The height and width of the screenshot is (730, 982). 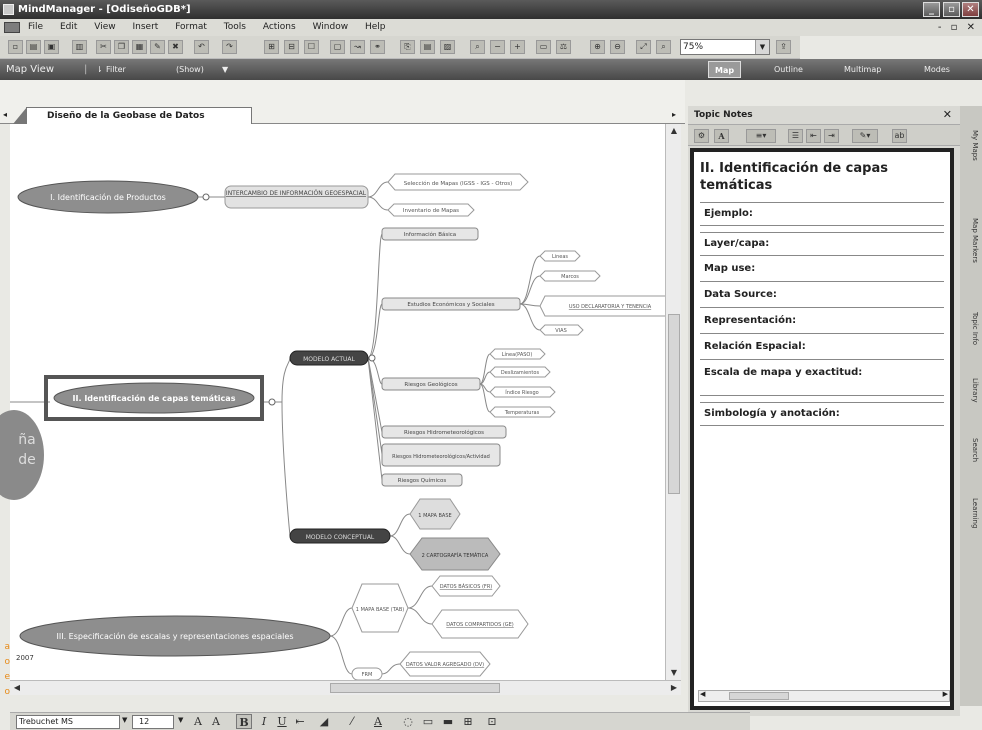 What do you see at coordinates (139, 47) in the screenshot?
I see `paste-icon: ▦` at bounding box center [139, 47].